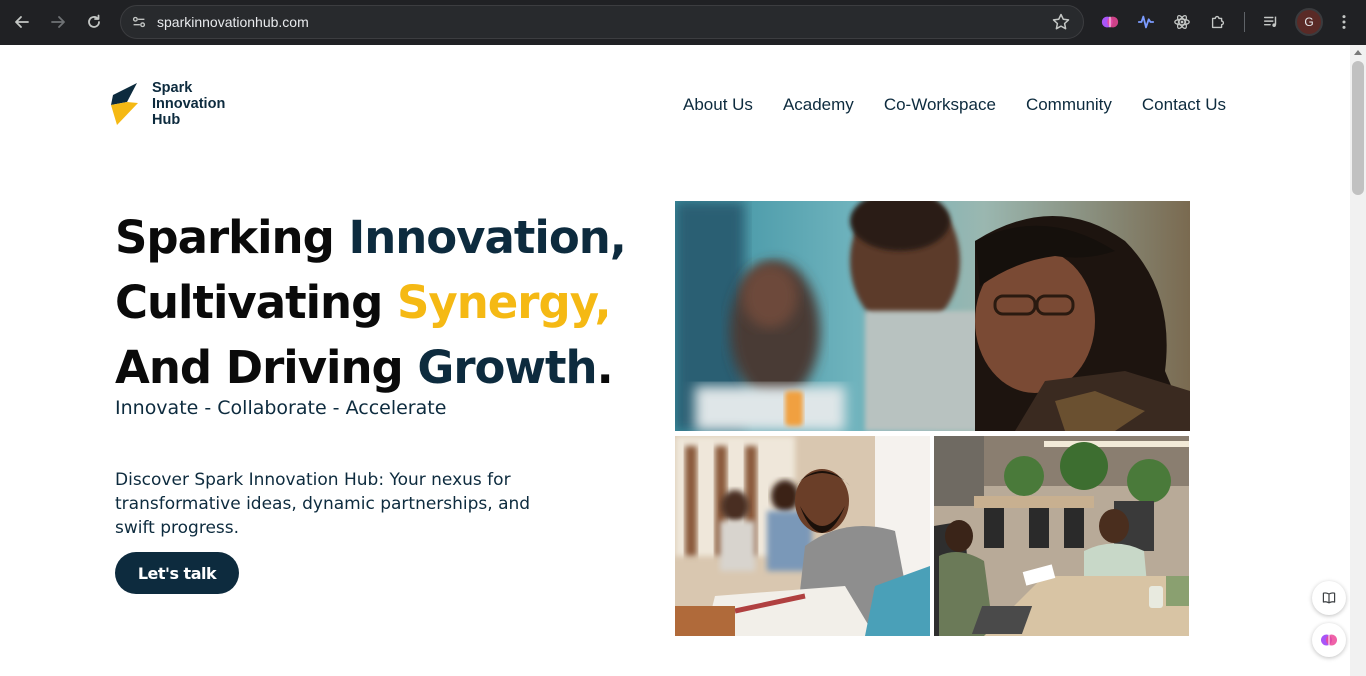  Describe the element at coordinates (1184, 105) in the screenshot. I see `nav-contact-us: Contact Us` at that location.